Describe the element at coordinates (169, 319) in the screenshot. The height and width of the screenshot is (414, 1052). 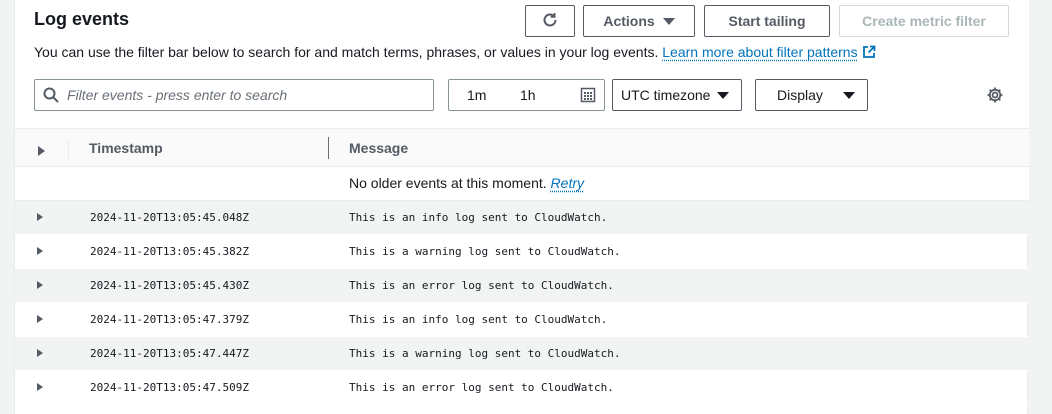
I see `row-timestamp: 2024-11-20T13:05:47.379Z` at that location.